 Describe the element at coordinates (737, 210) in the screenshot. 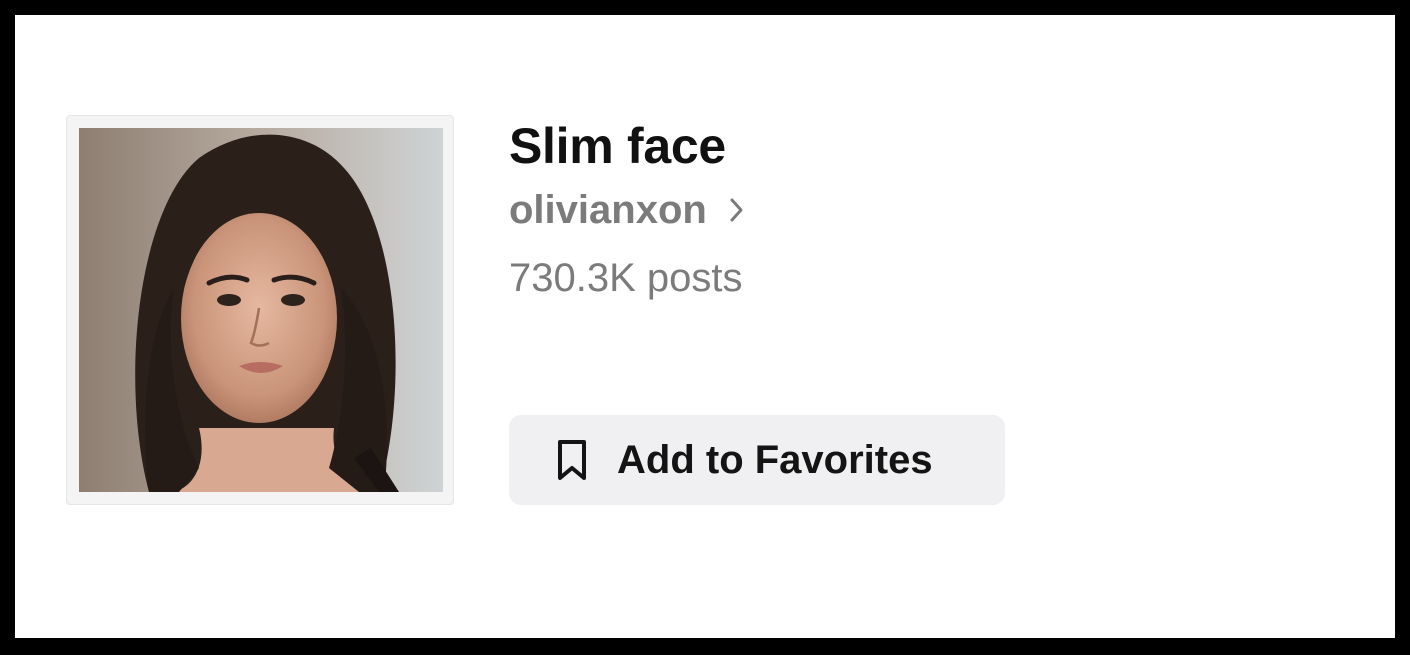

I see `chevron-right-icon` at that location.